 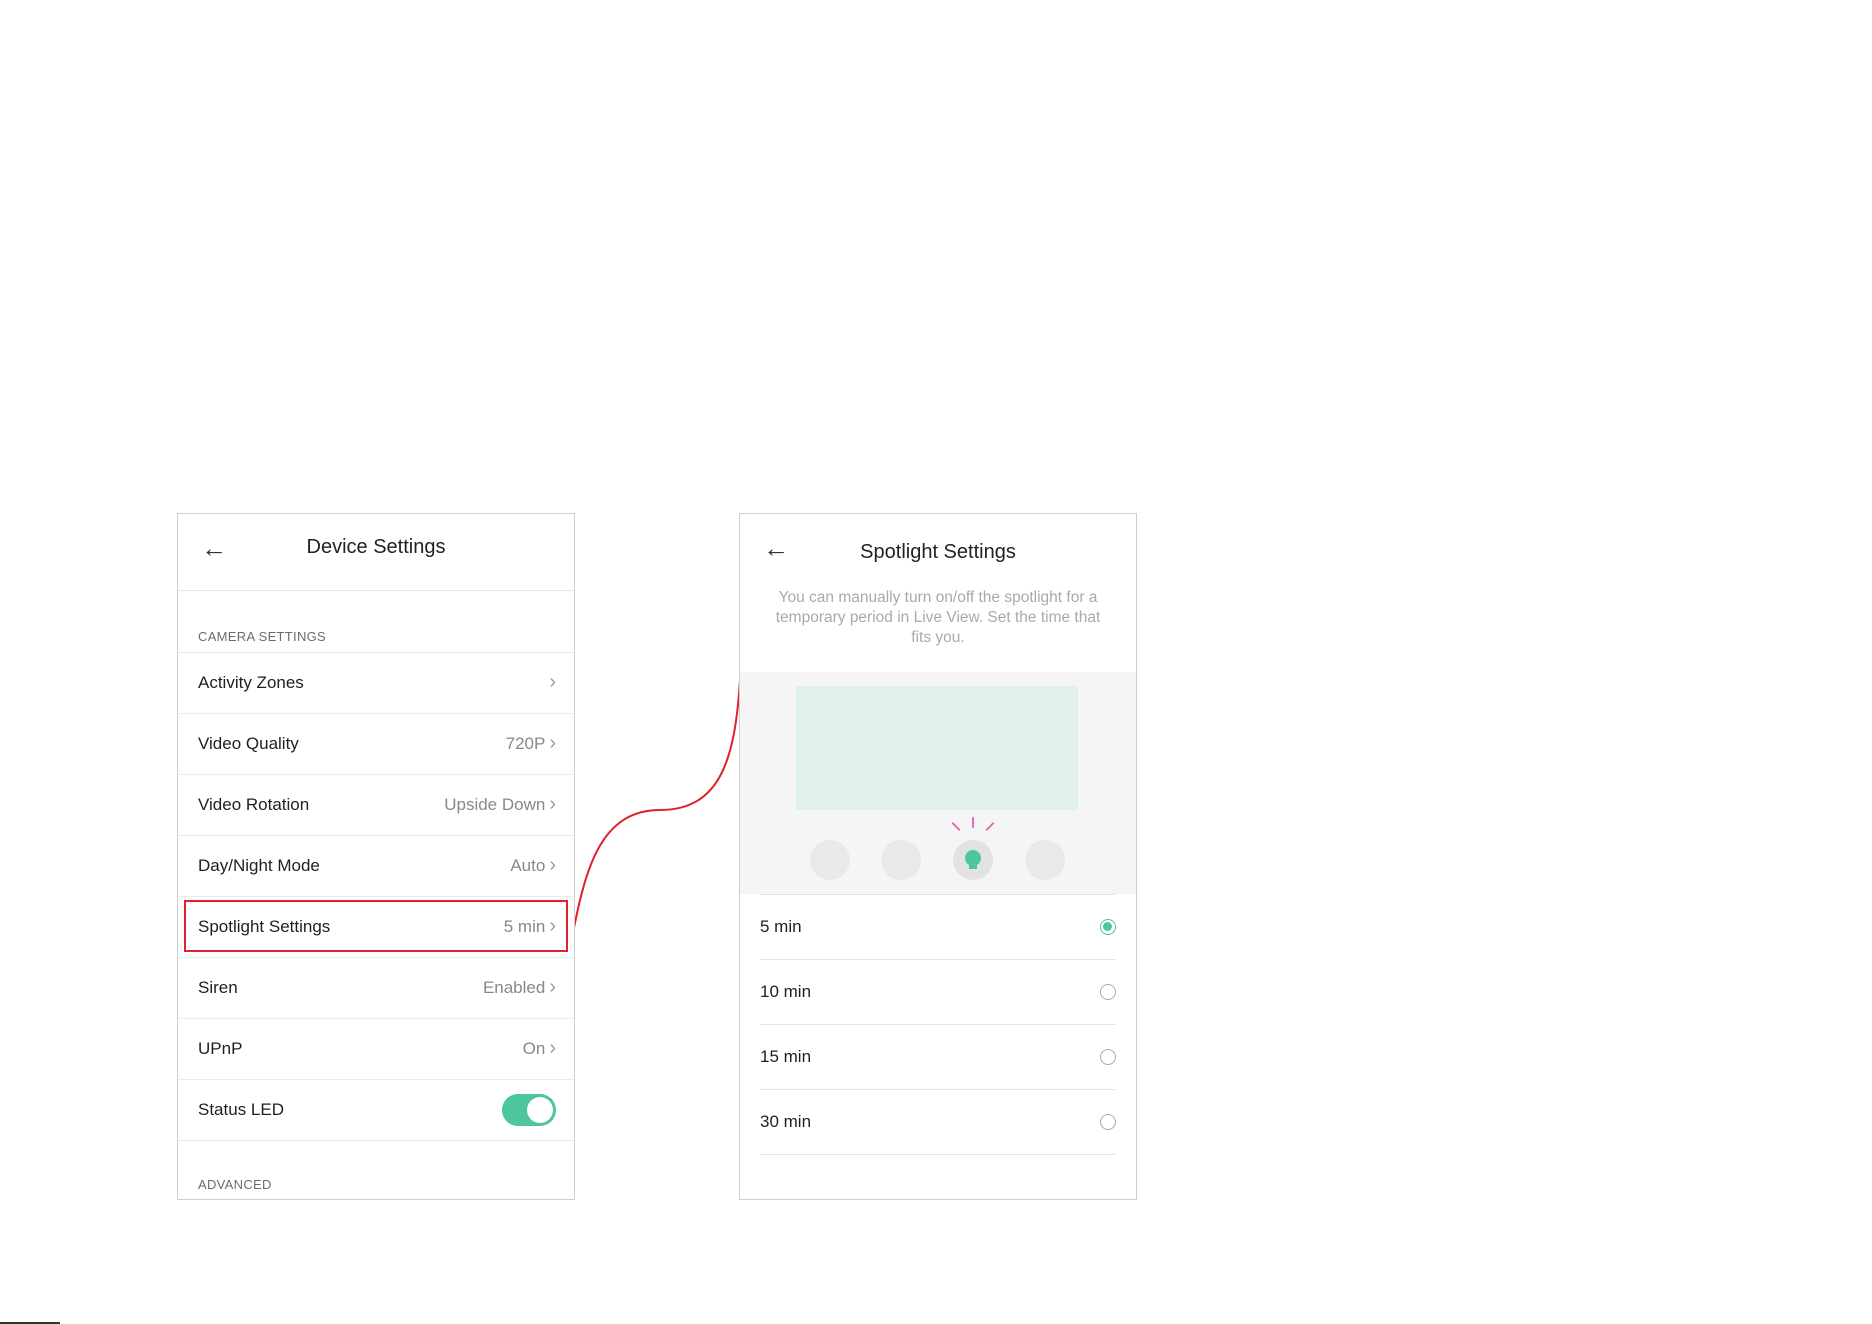 What do you see at coordinates (938, 1056) in the screenshot?
I see `option-15-min: 15 min` at bounding box center [938, 1056].